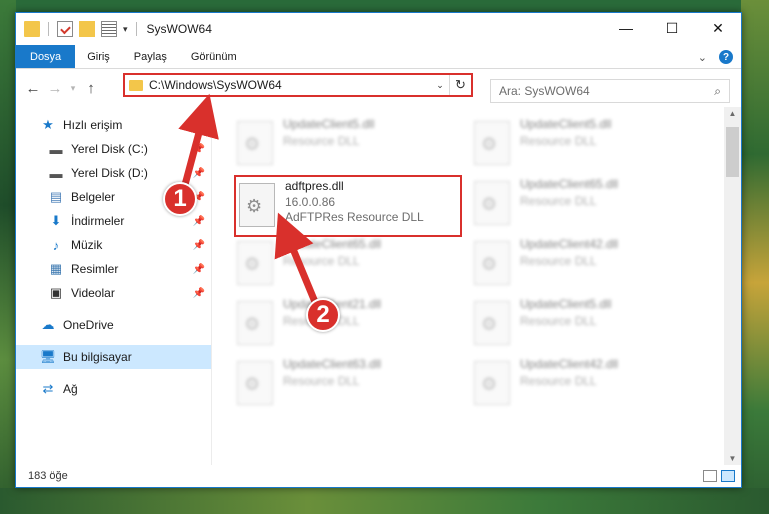 This screenshot has height=514, width=769. What do you see at coordinates (717, 91) in the screenshot?
I see `search-icon: ⌕` at bounding box center [717, 91].